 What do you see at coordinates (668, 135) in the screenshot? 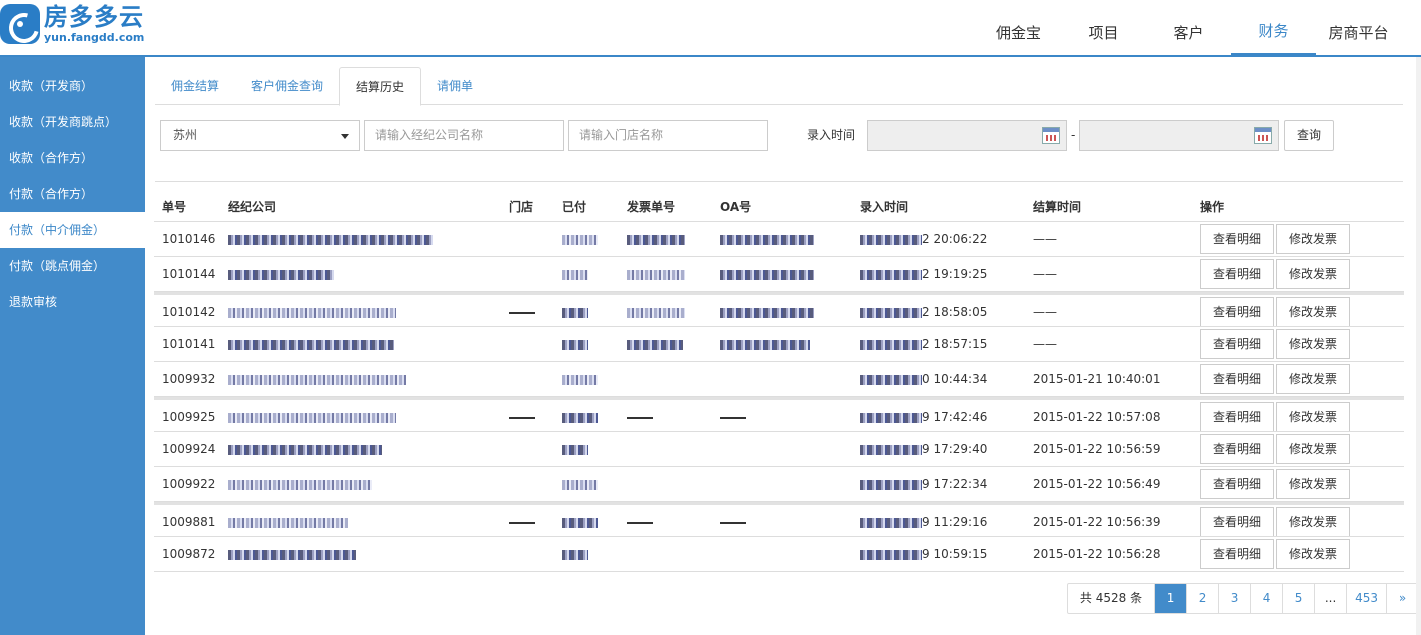
I see `store-search-input: 请输入门店名称` at bounding box center [668, 135].